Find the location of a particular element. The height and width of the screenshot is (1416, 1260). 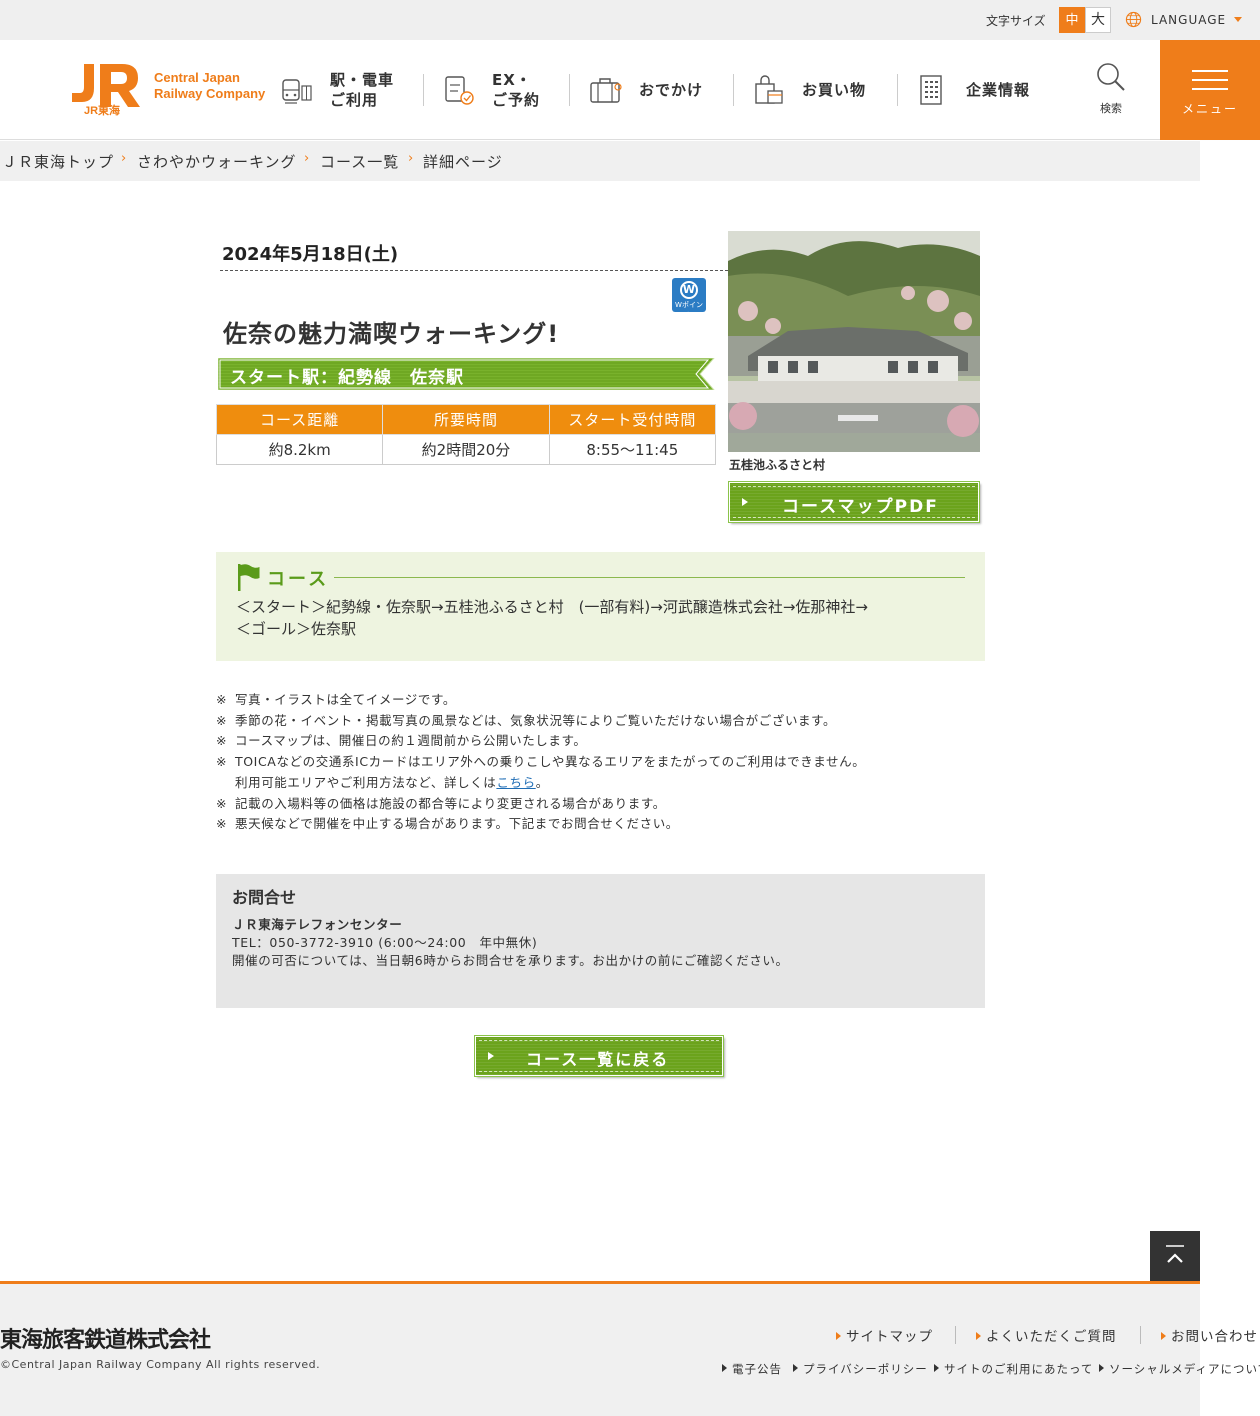

here-link: こちら is located at coordinates (515, 782).